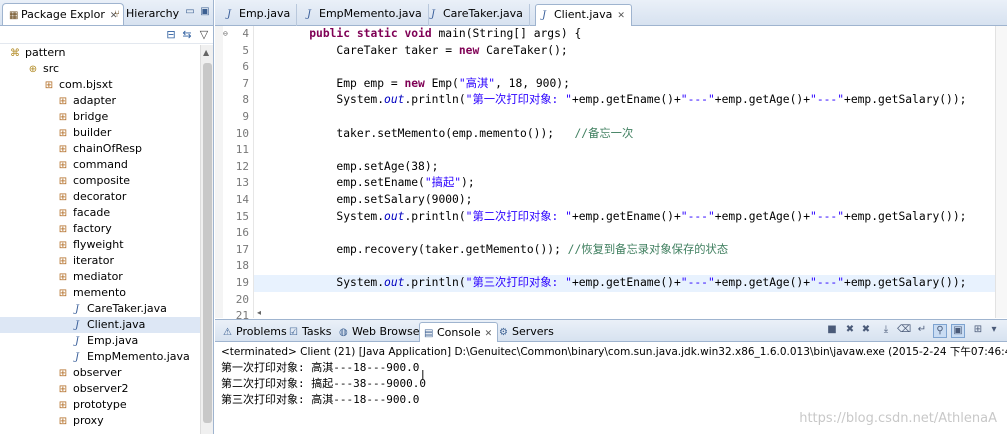 The width and height of the screenshot is (1007, 434). What do you see at coordinates (624, 34) in the screenshot?
I see `code-line: public static void main(String[] args) {` at bounding box center [624, 34].